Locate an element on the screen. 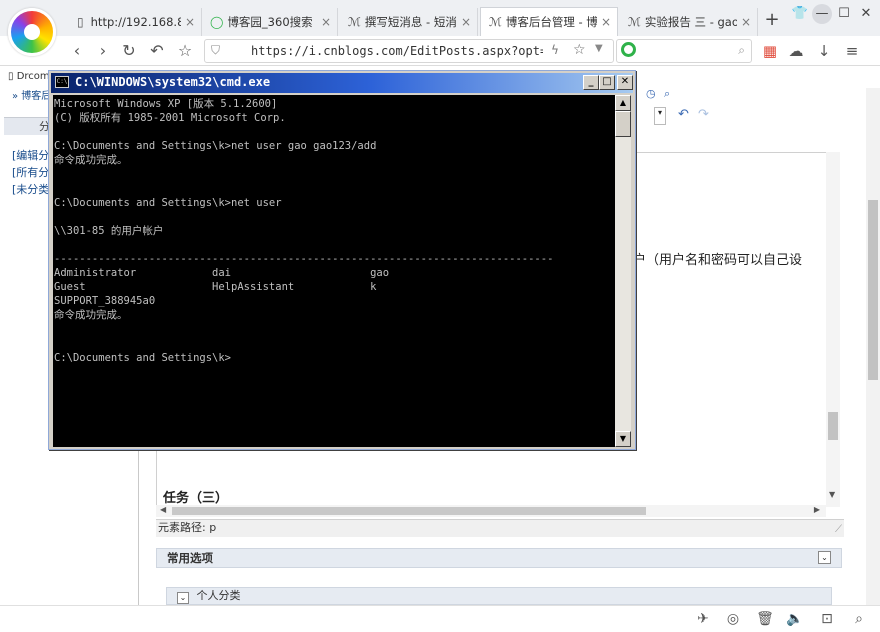 This screenshot has height=632, width=880. close-window-button: ✕ is located at coordinates (866, 14).